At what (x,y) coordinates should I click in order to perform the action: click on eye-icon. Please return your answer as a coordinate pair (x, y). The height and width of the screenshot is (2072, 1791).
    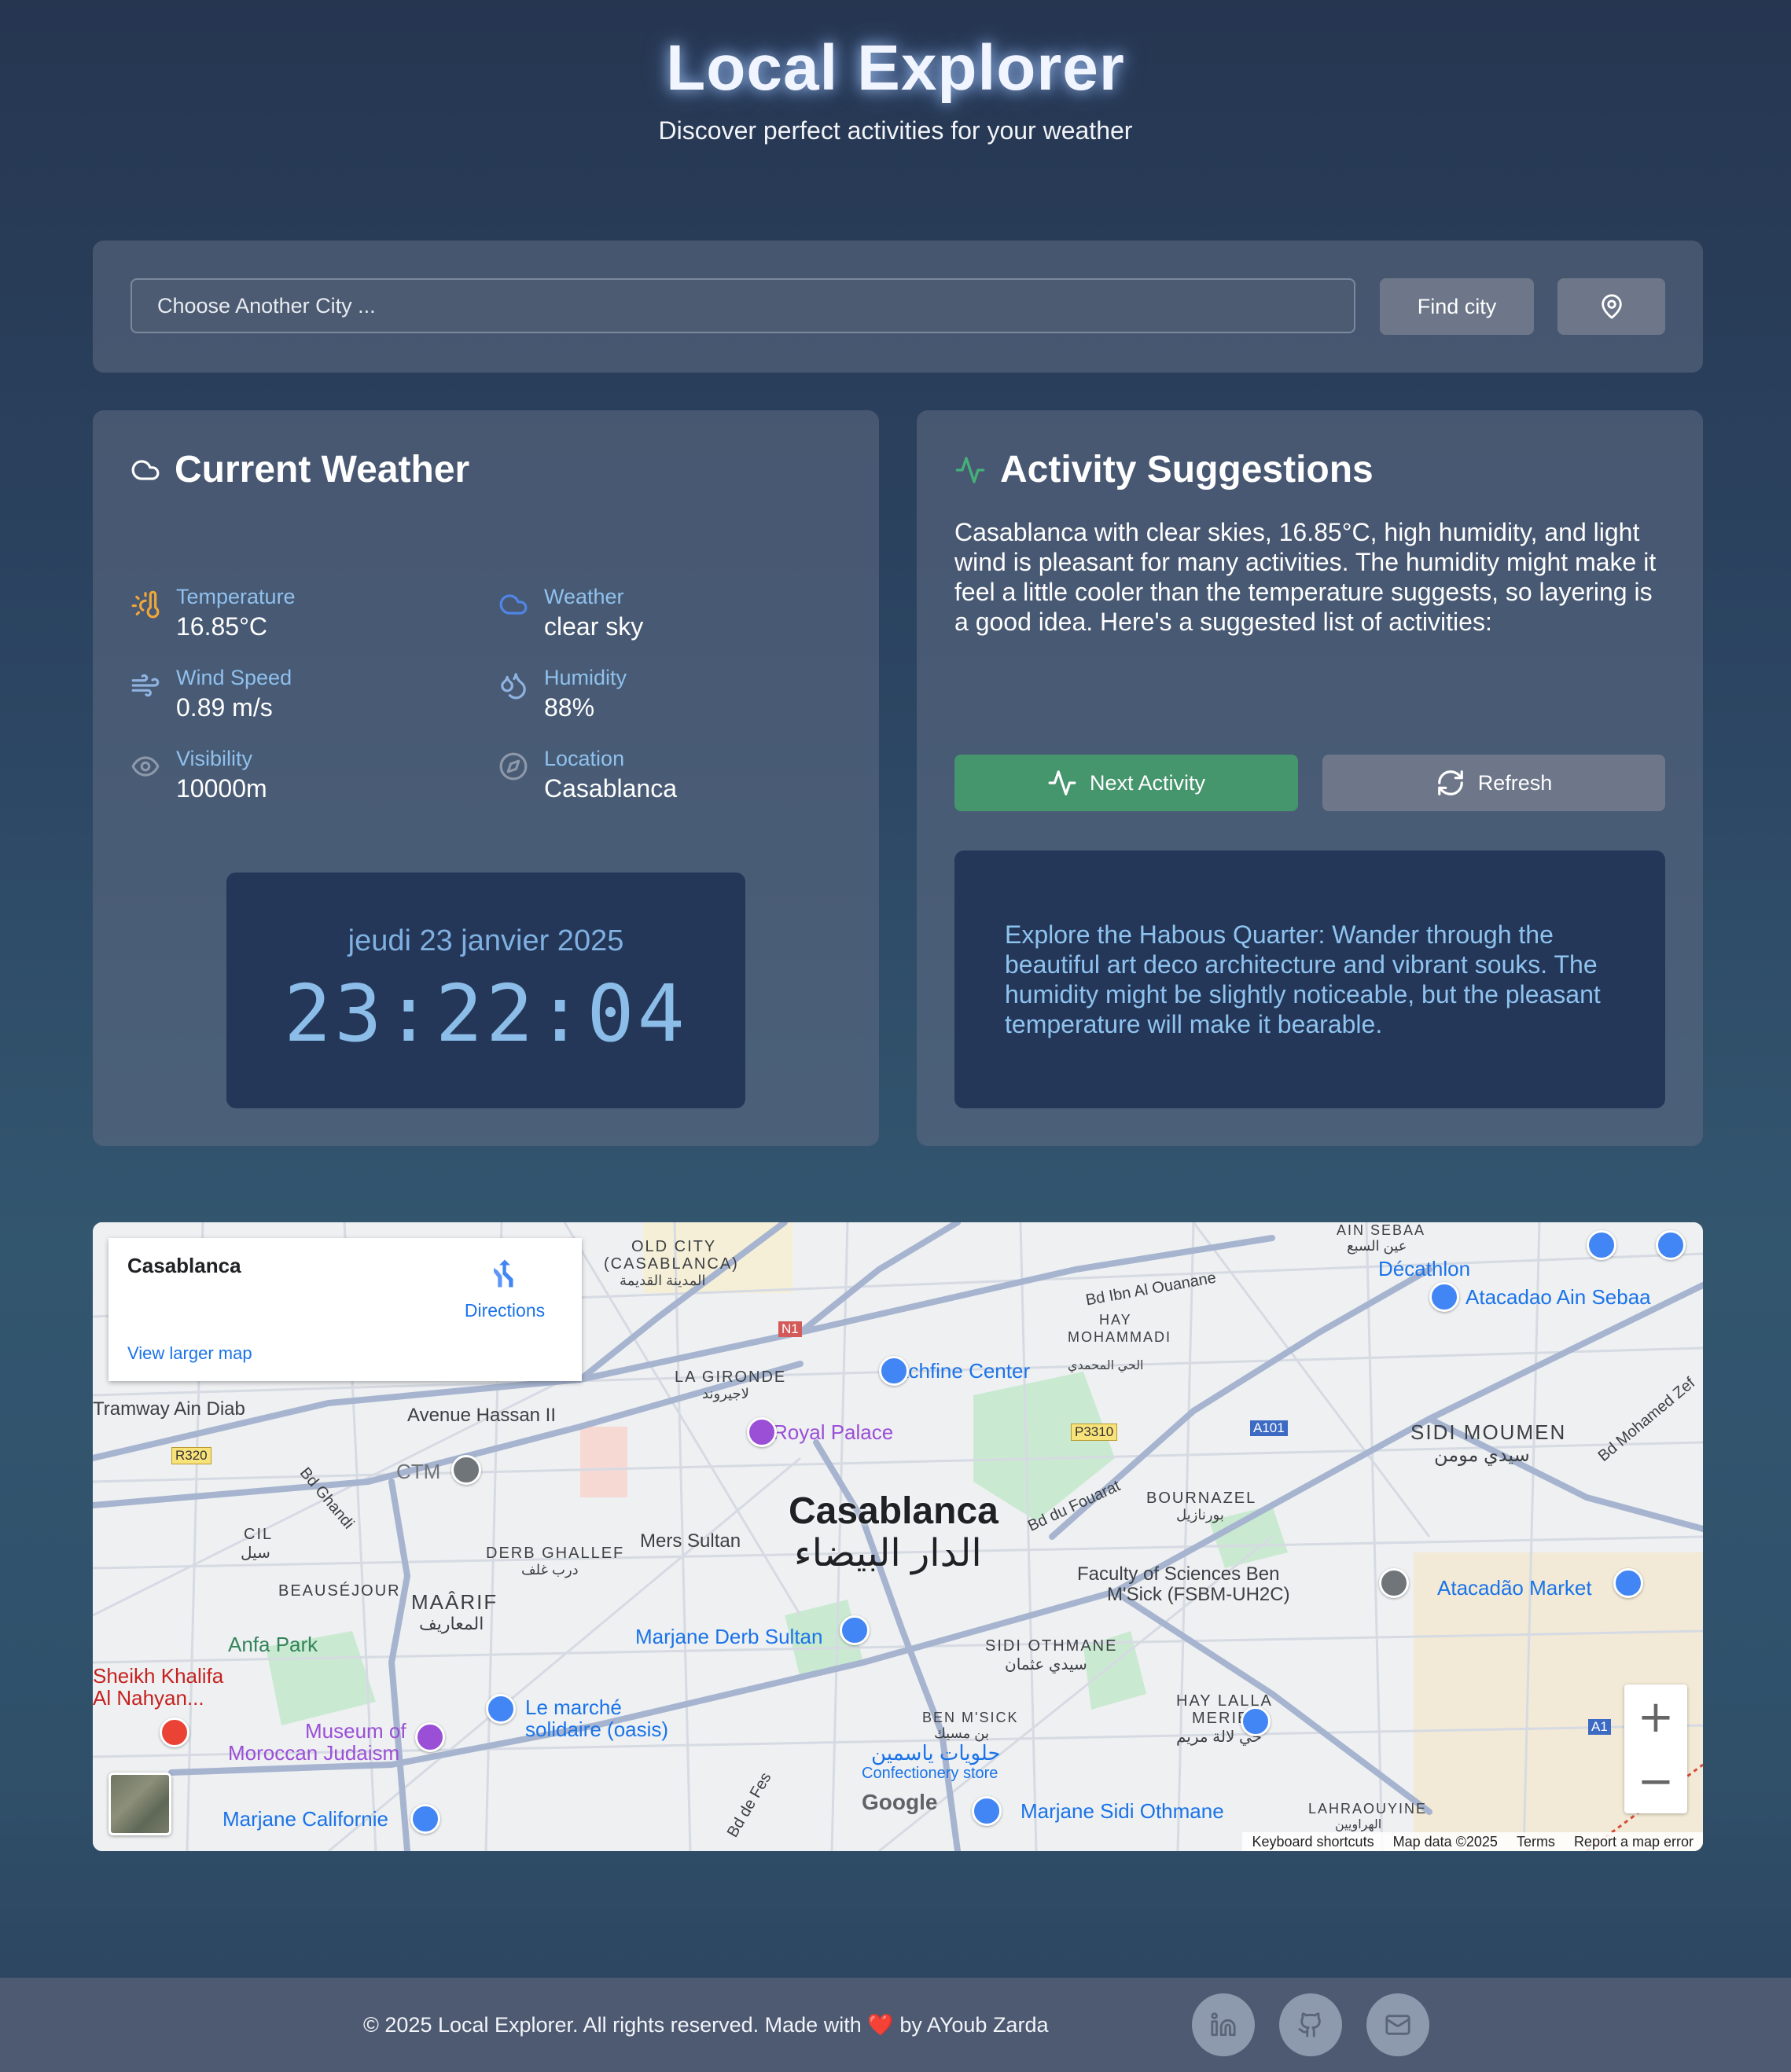
    Looking at the image, I should click on (145, 766).